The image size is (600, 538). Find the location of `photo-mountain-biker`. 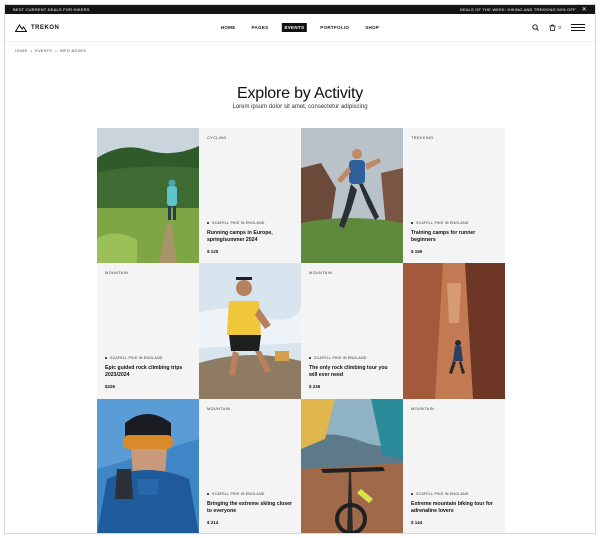

photo-mountain-biker is located at coordinates (352, 466).